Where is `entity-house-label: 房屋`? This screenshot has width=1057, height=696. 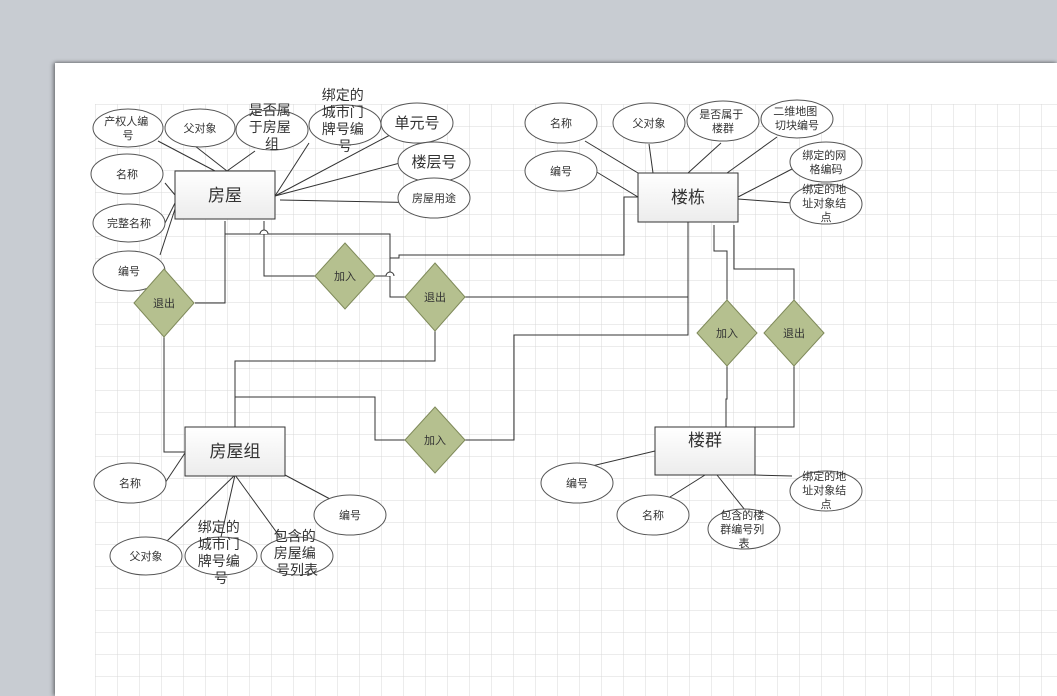
entity-house-label: 房屋 is located at coordinates (225, 196).